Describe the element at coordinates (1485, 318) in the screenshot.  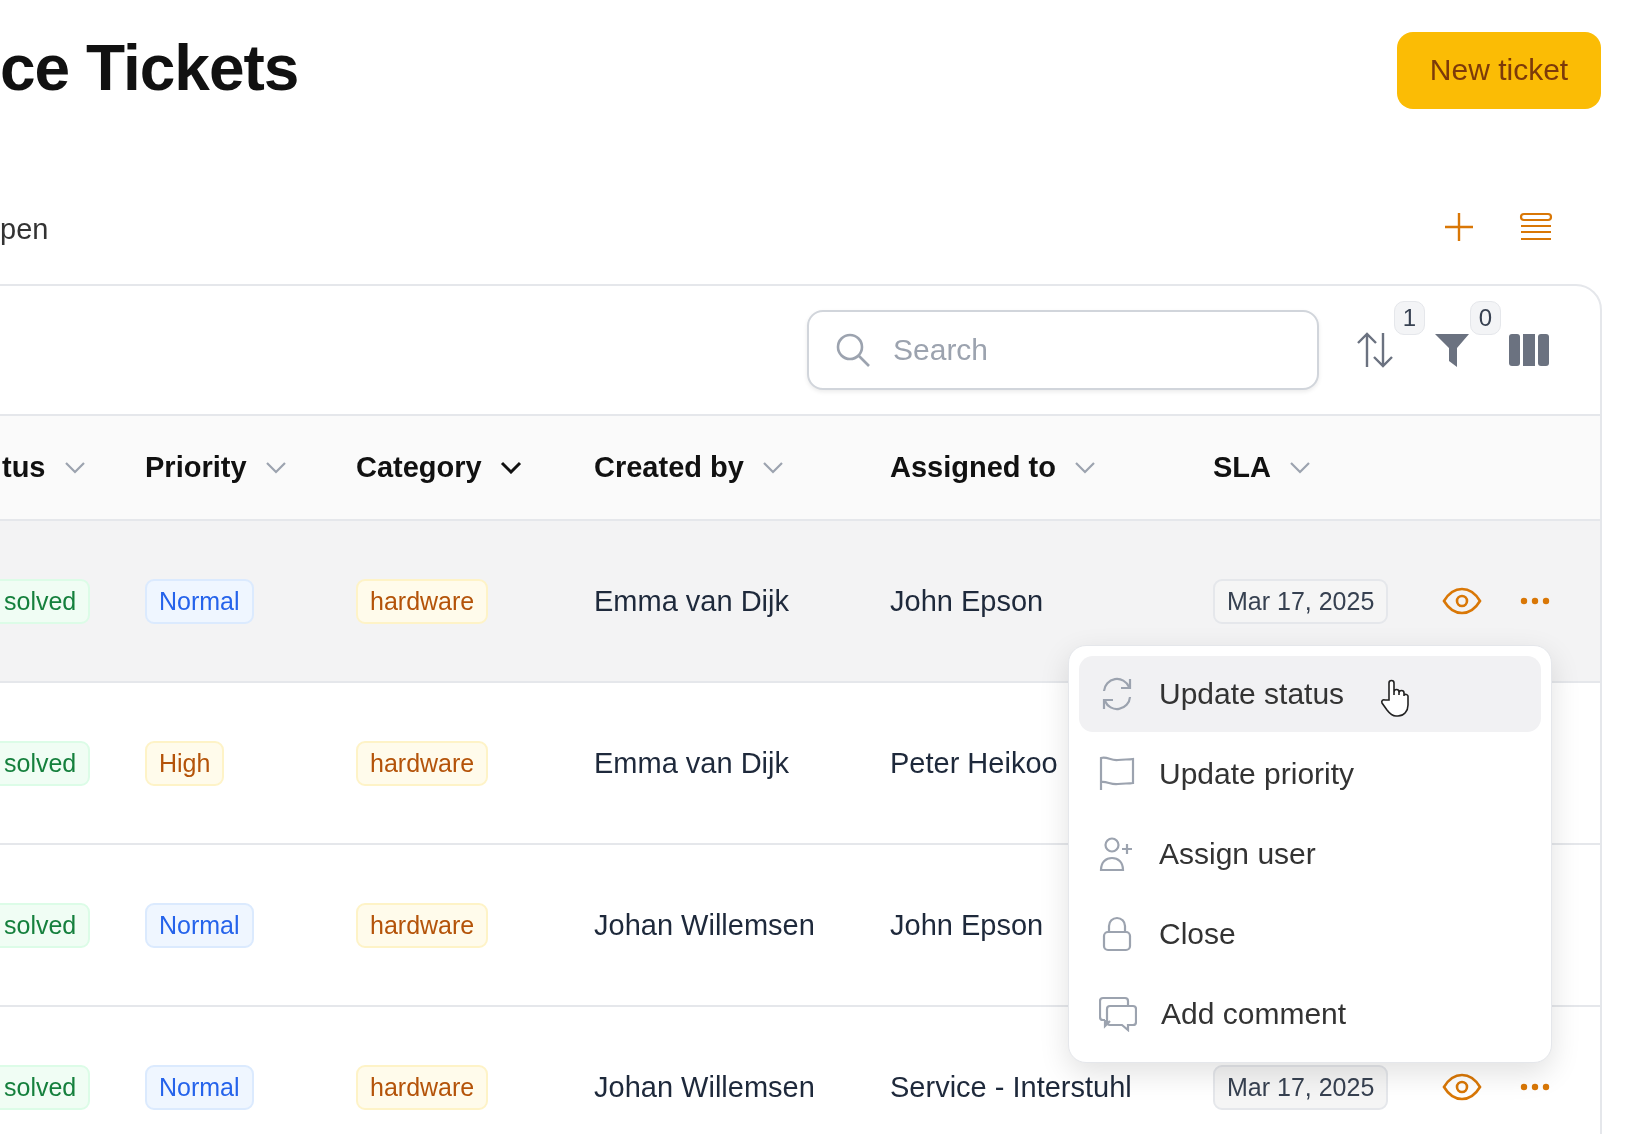
I see `filter-count-badge: 0` at that location.